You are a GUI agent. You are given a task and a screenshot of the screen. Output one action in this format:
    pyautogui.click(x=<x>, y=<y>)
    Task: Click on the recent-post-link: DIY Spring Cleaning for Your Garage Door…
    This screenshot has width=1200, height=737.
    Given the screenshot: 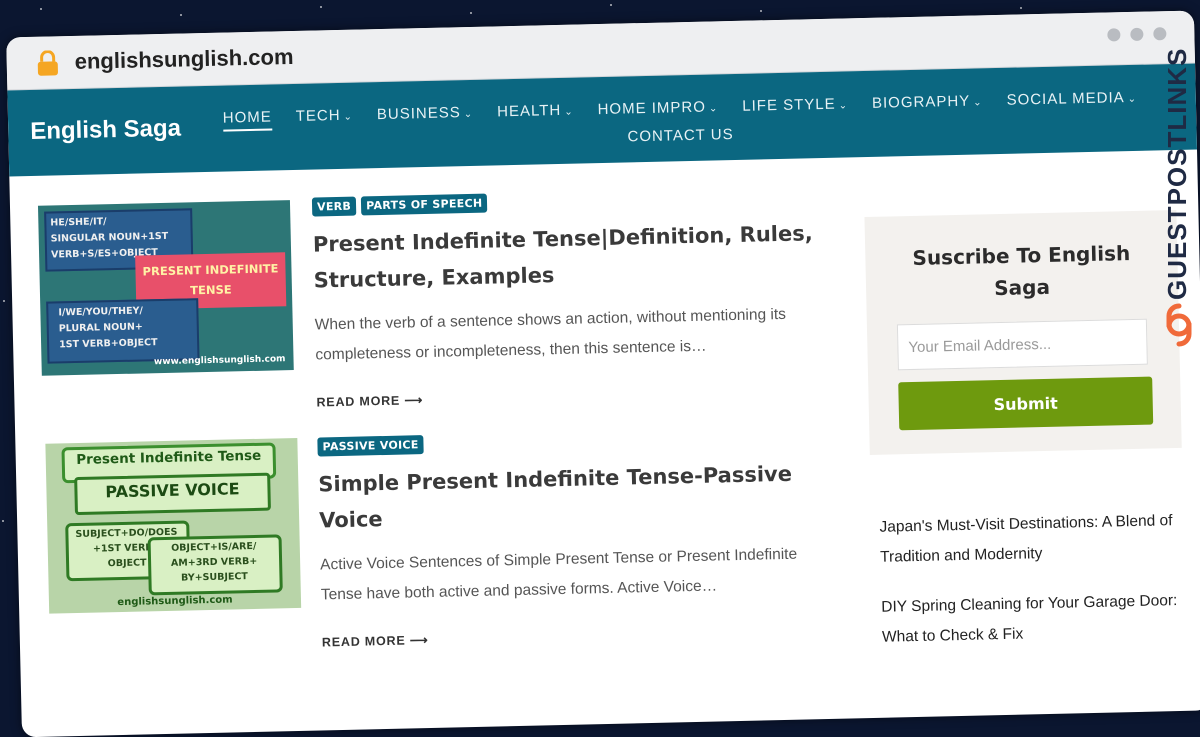 What is the action you would take?
    pyautogui.click(x=1029, y=619)
    